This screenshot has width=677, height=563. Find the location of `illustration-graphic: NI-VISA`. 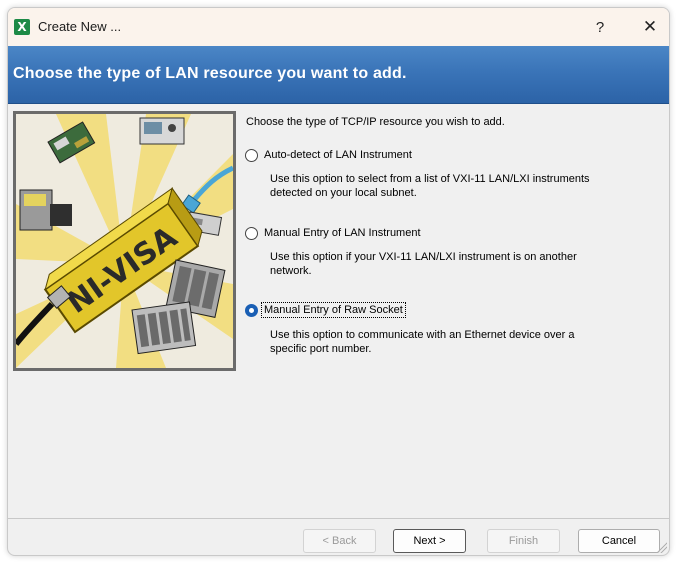

illustration-graphic: NI-VISA is located at coordinates (124, 241).